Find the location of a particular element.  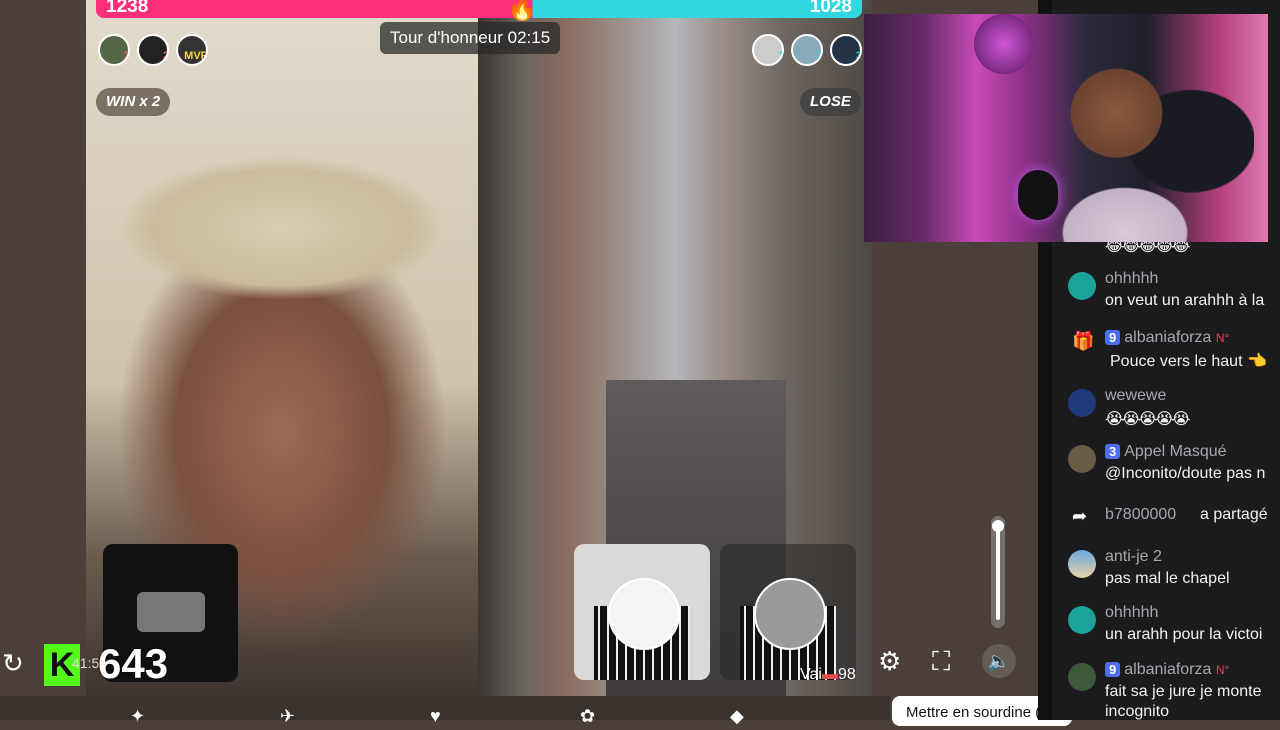

guest-cam-middle is located at coordinates (642, 612).